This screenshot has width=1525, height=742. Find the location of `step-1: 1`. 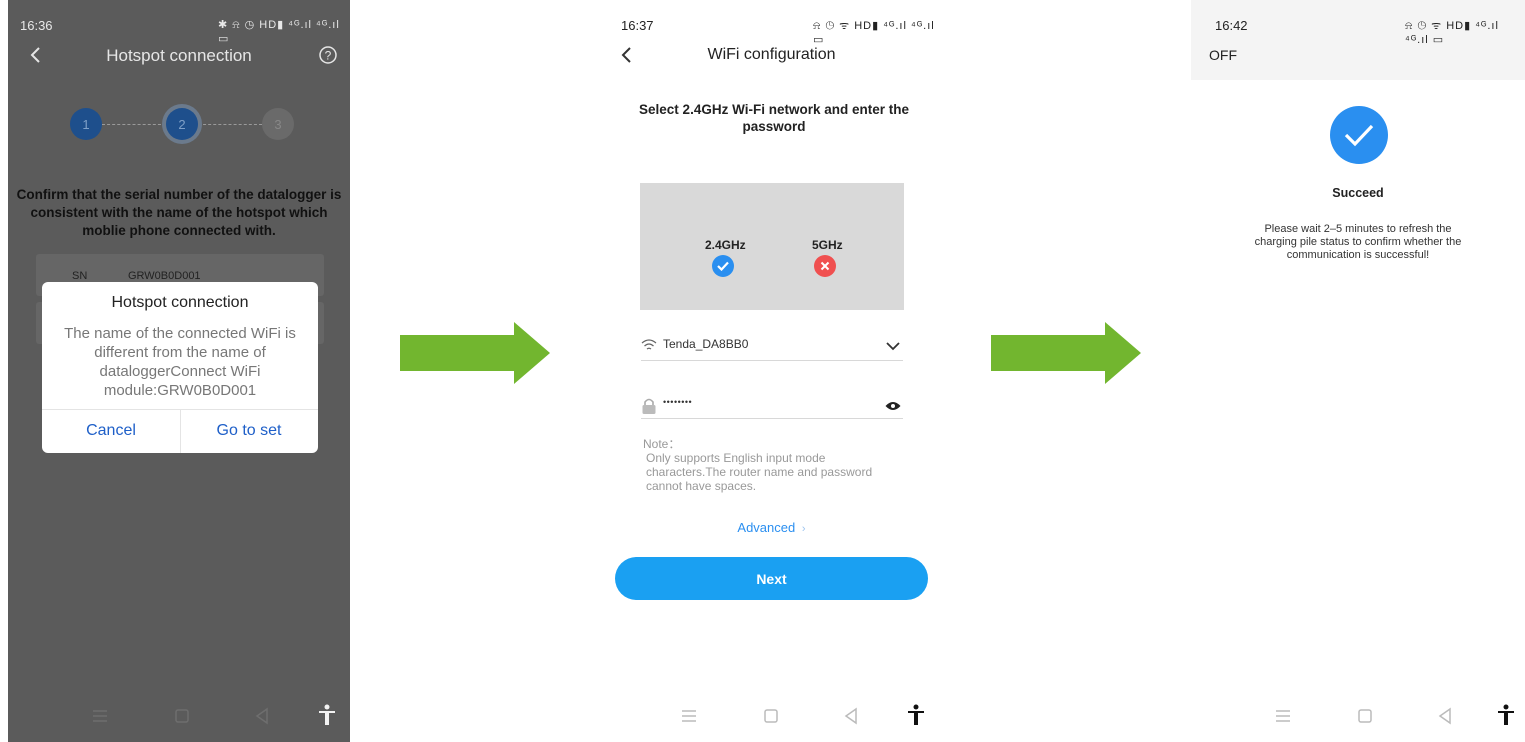

step-1: 1 is located at coordinates (86, 124).